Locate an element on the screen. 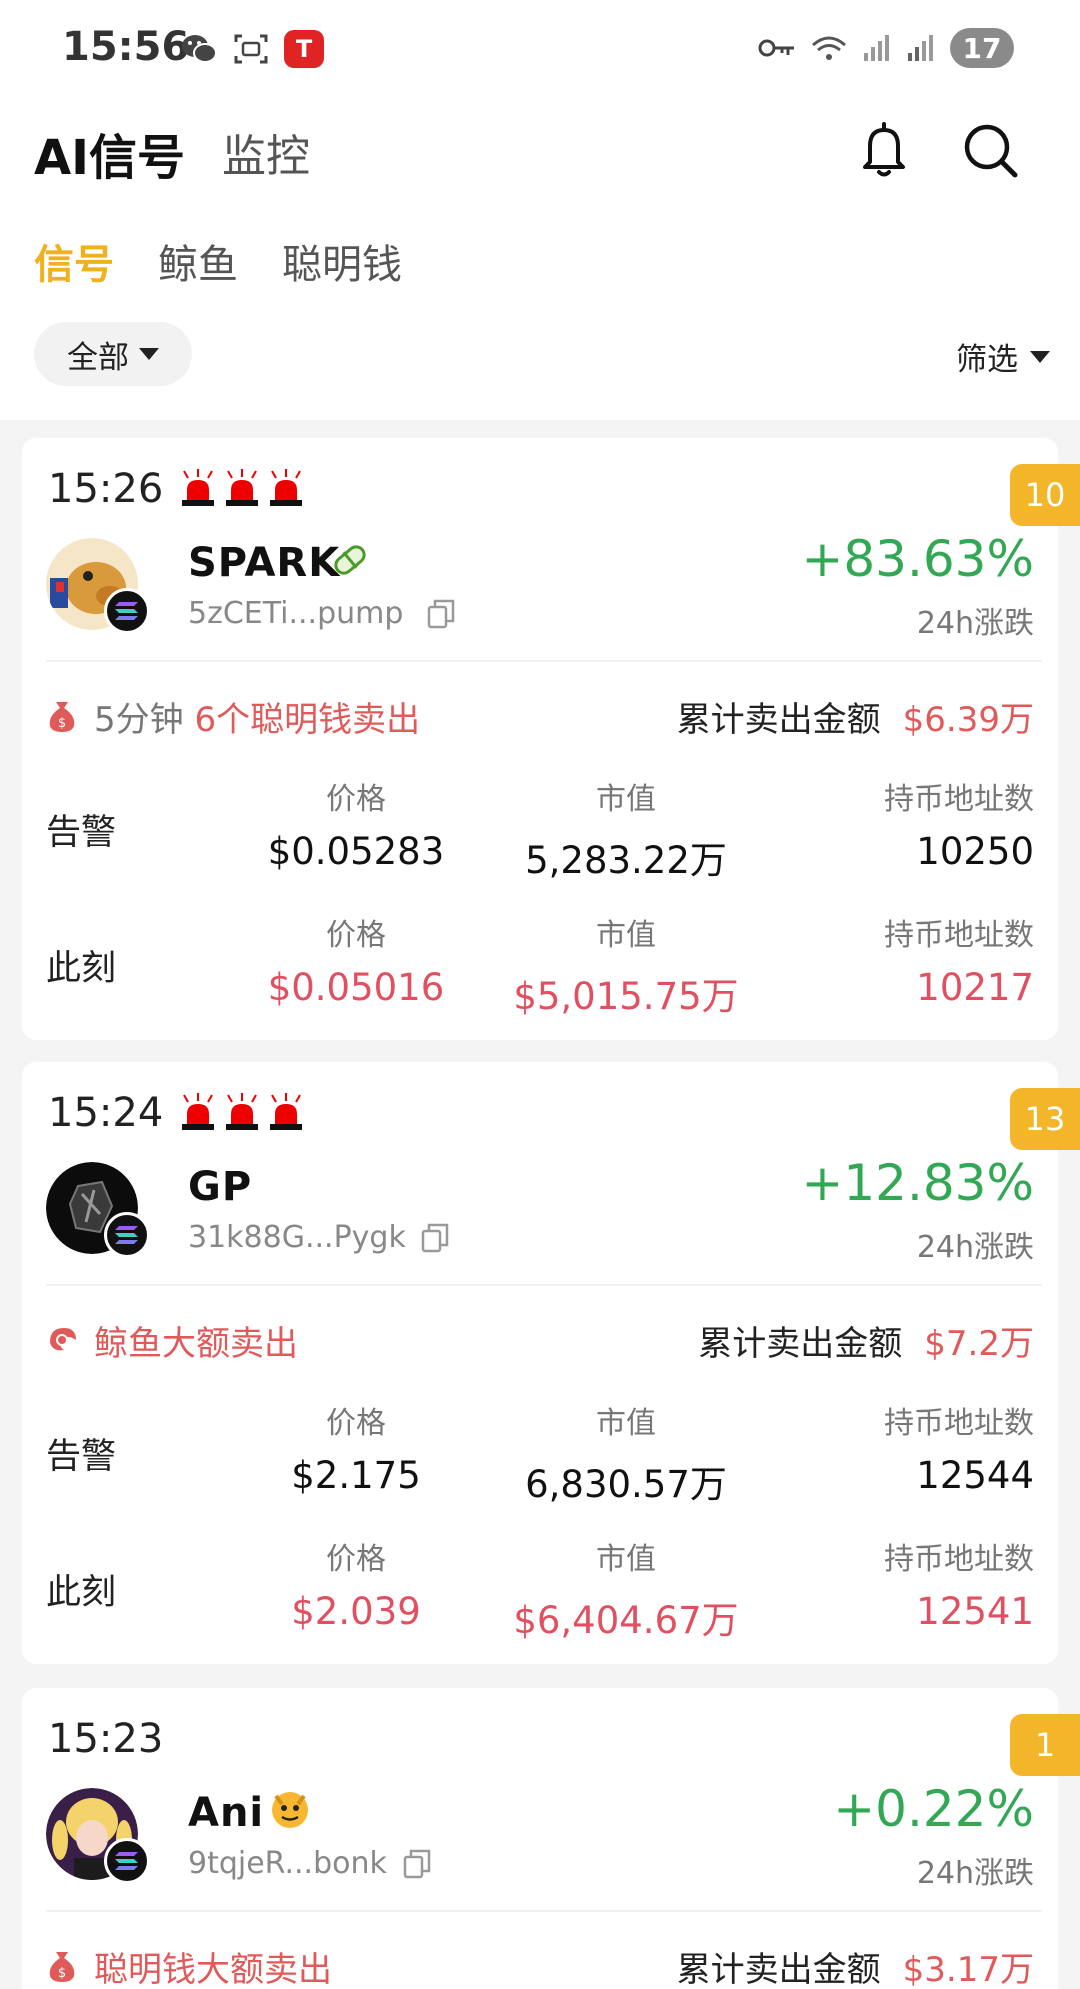 The image size is (1080, 1989). mcap-value: $5,015.75万 is located at coordinates (626, 996).